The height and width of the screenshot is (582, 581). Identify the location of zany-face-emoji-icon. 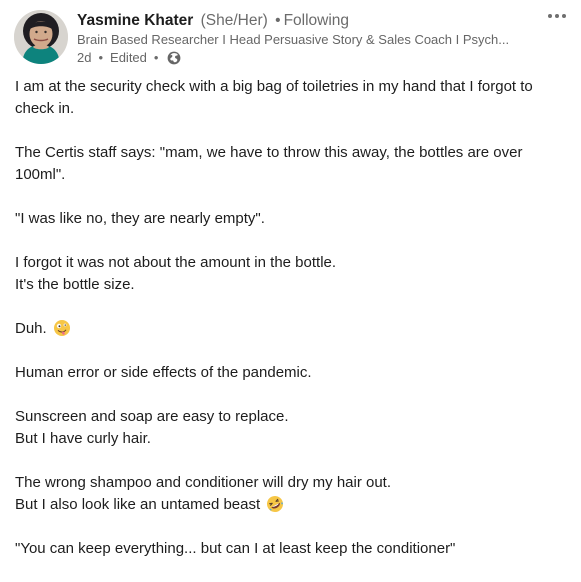
(62, 328).